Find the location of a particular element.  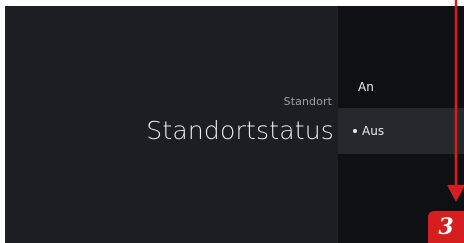

selected-bullet-icon is located at coordinates (355, 131).